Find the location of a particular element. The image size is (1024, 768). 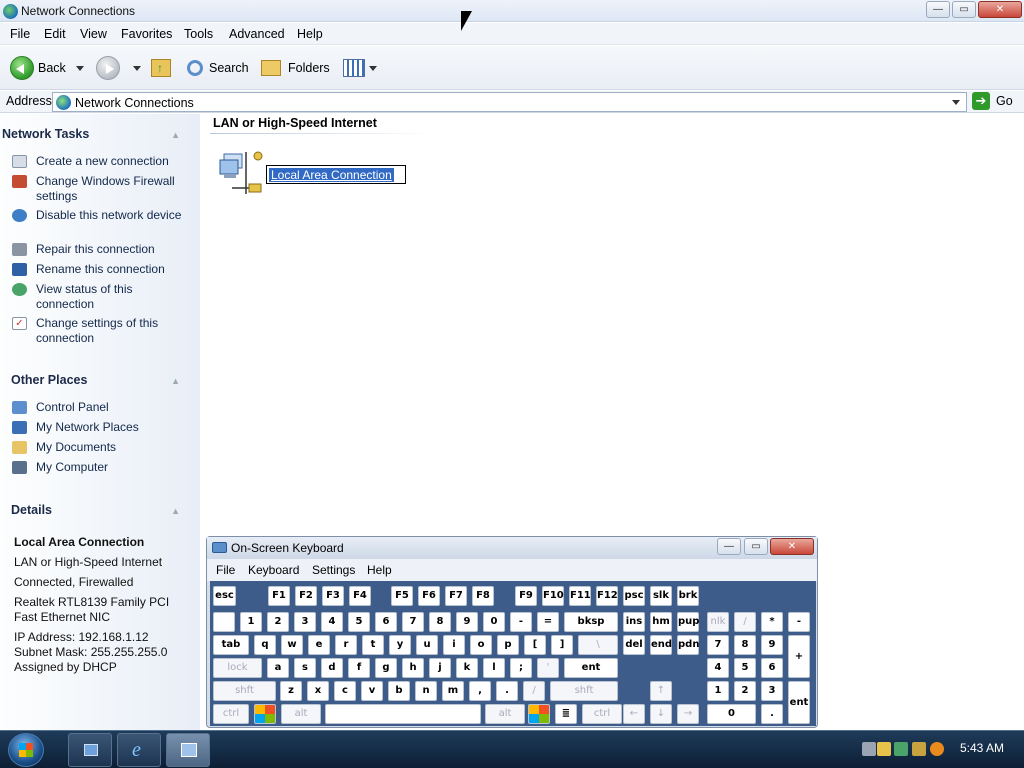

osk-key: h is located at coordinates (413, 668).